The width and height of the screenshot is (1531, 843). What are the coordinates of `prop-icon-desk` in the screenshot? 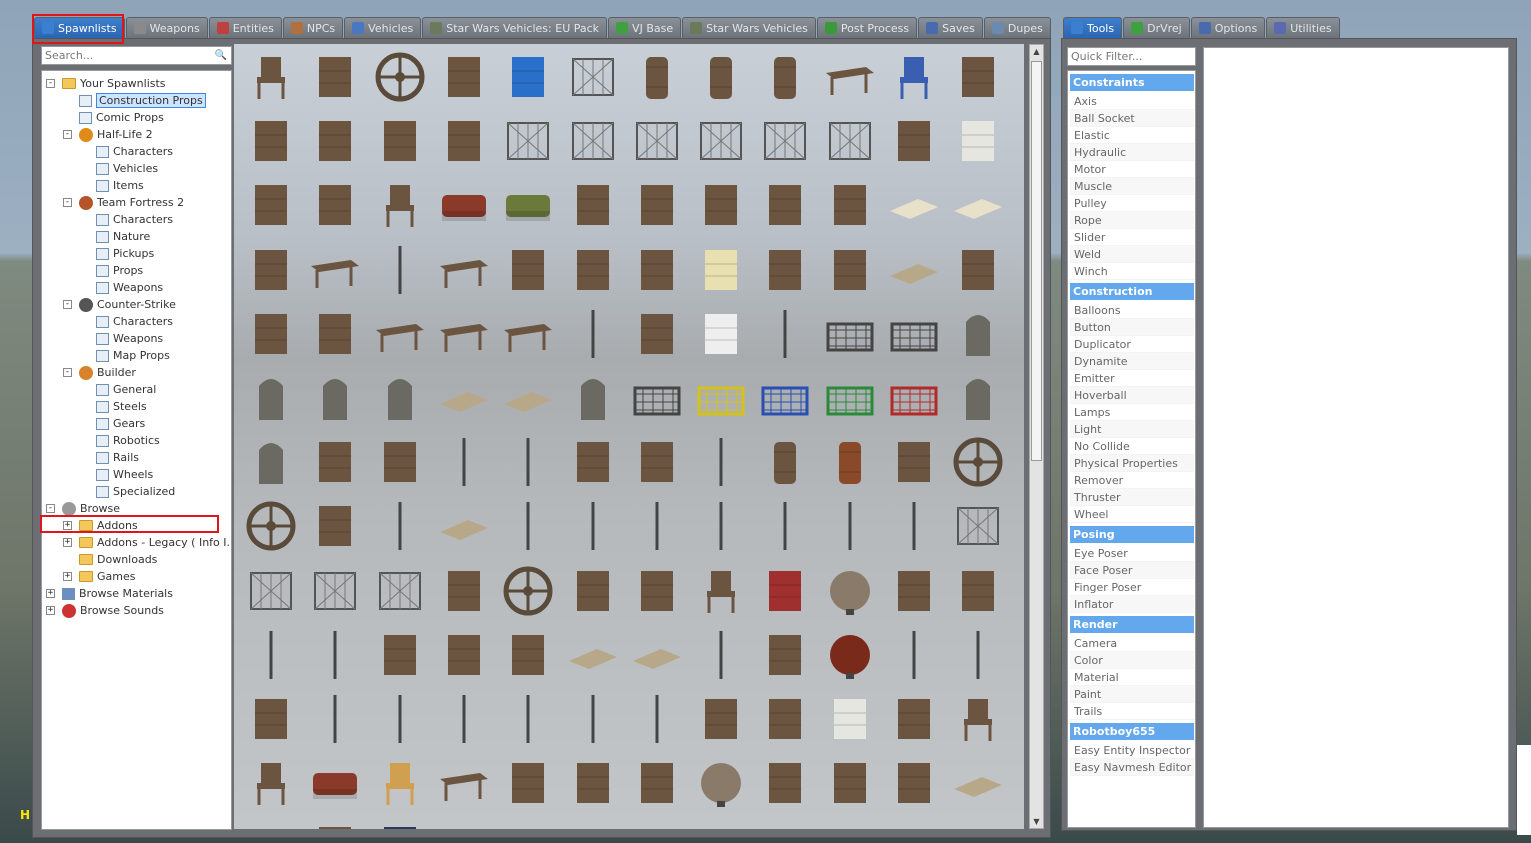 It's located at (464, 783).